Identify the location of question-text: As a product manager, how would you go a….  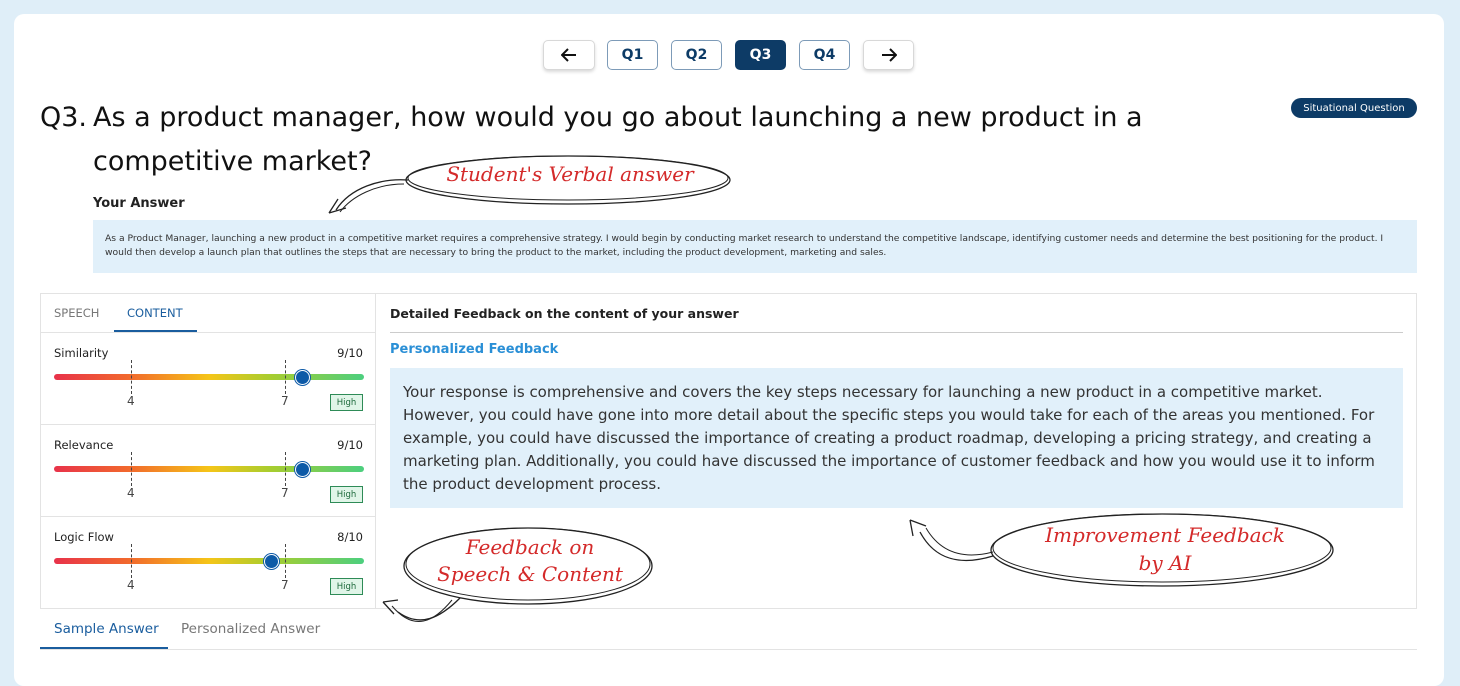
(618, 139).